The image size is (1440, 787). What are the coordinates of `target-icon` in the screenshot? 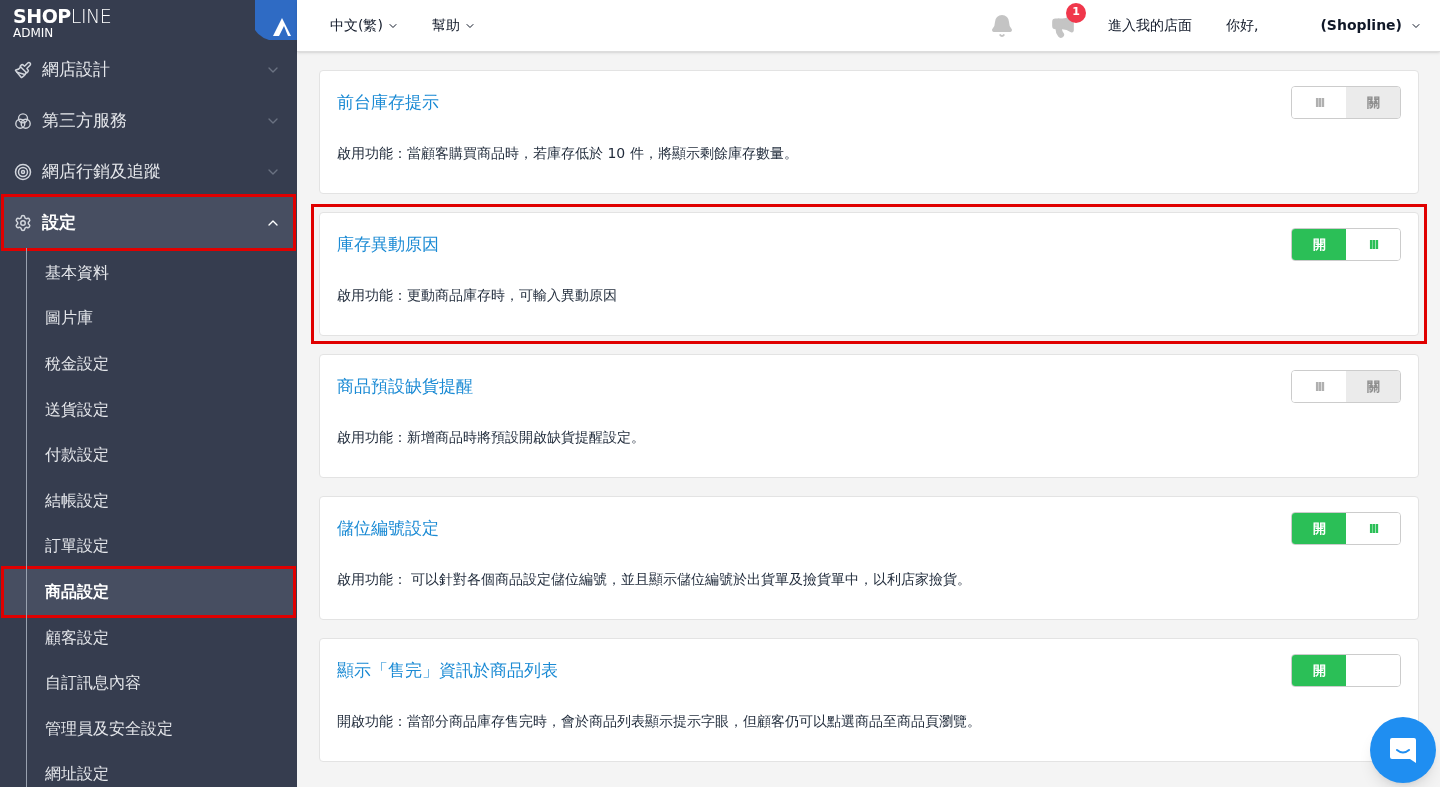 It's located at (23, 171).